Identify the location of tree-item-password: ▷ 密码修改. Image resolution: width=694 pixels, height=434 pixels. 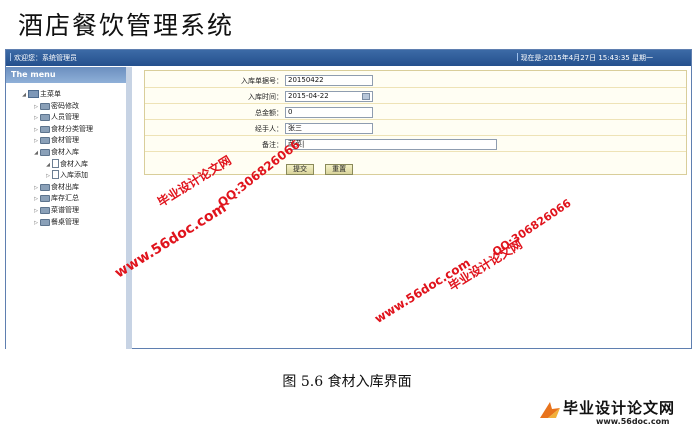
(66, 107).